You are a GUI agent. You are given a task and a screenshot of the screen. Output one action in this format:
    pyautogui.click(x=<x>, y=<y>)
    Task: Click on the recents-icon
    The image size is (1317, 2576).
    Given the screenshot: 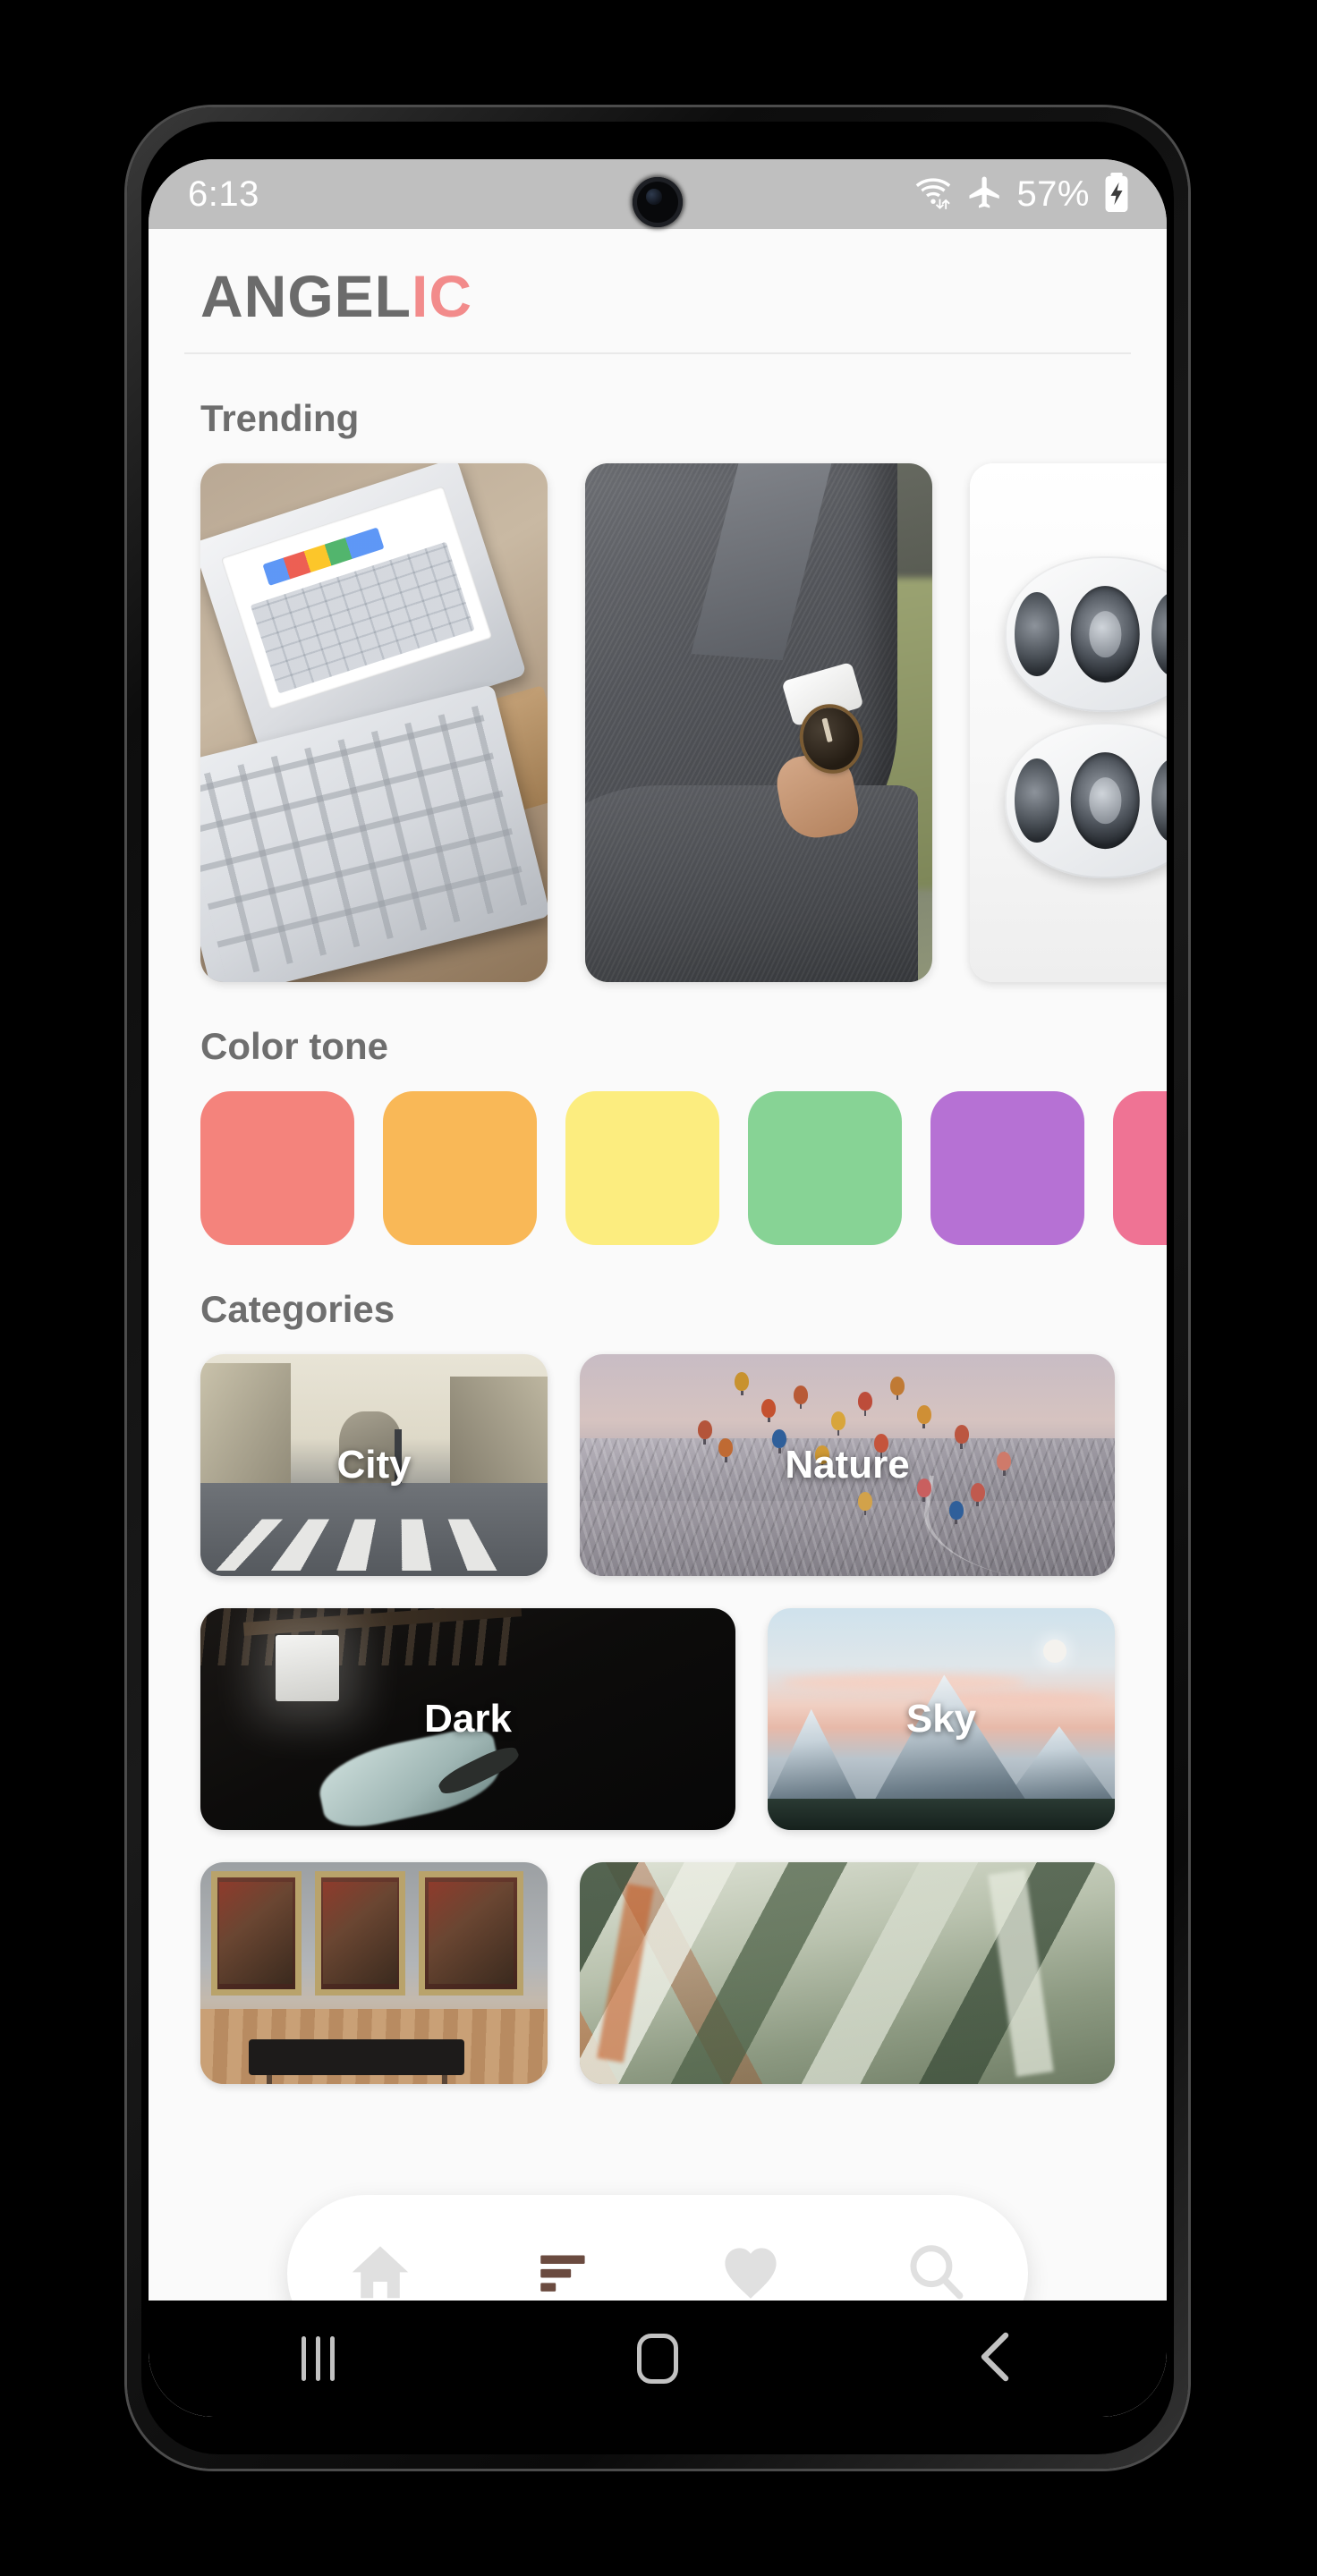 What is the action you would take?
    pyautogui.click(x=319, y=2358)
    